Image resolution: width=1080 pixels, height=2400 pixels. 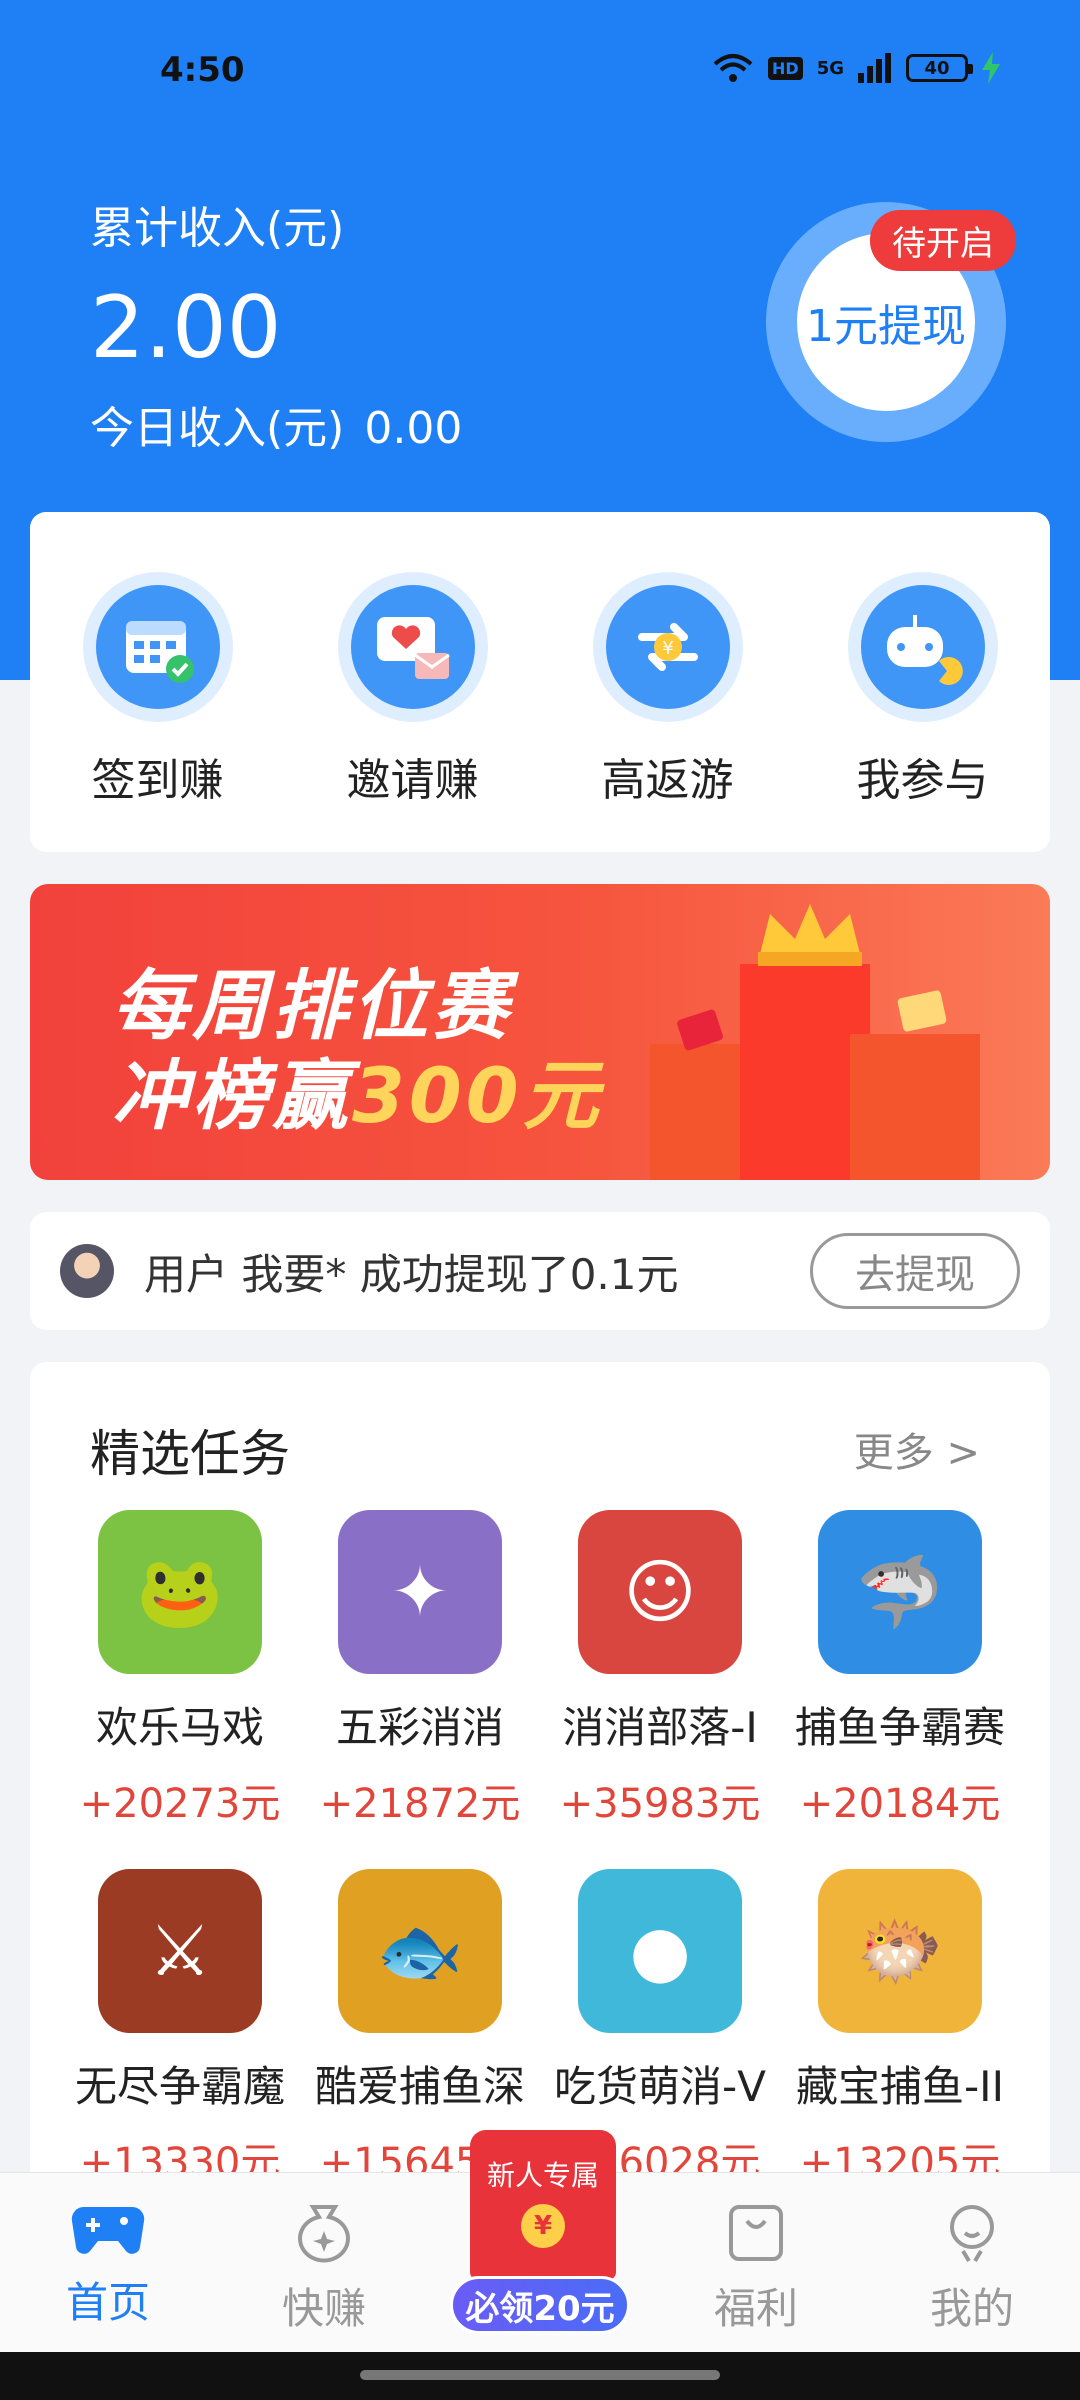 I want to click on status-bar: 4:50 HD 5G 40, so click(x=540, y=70).